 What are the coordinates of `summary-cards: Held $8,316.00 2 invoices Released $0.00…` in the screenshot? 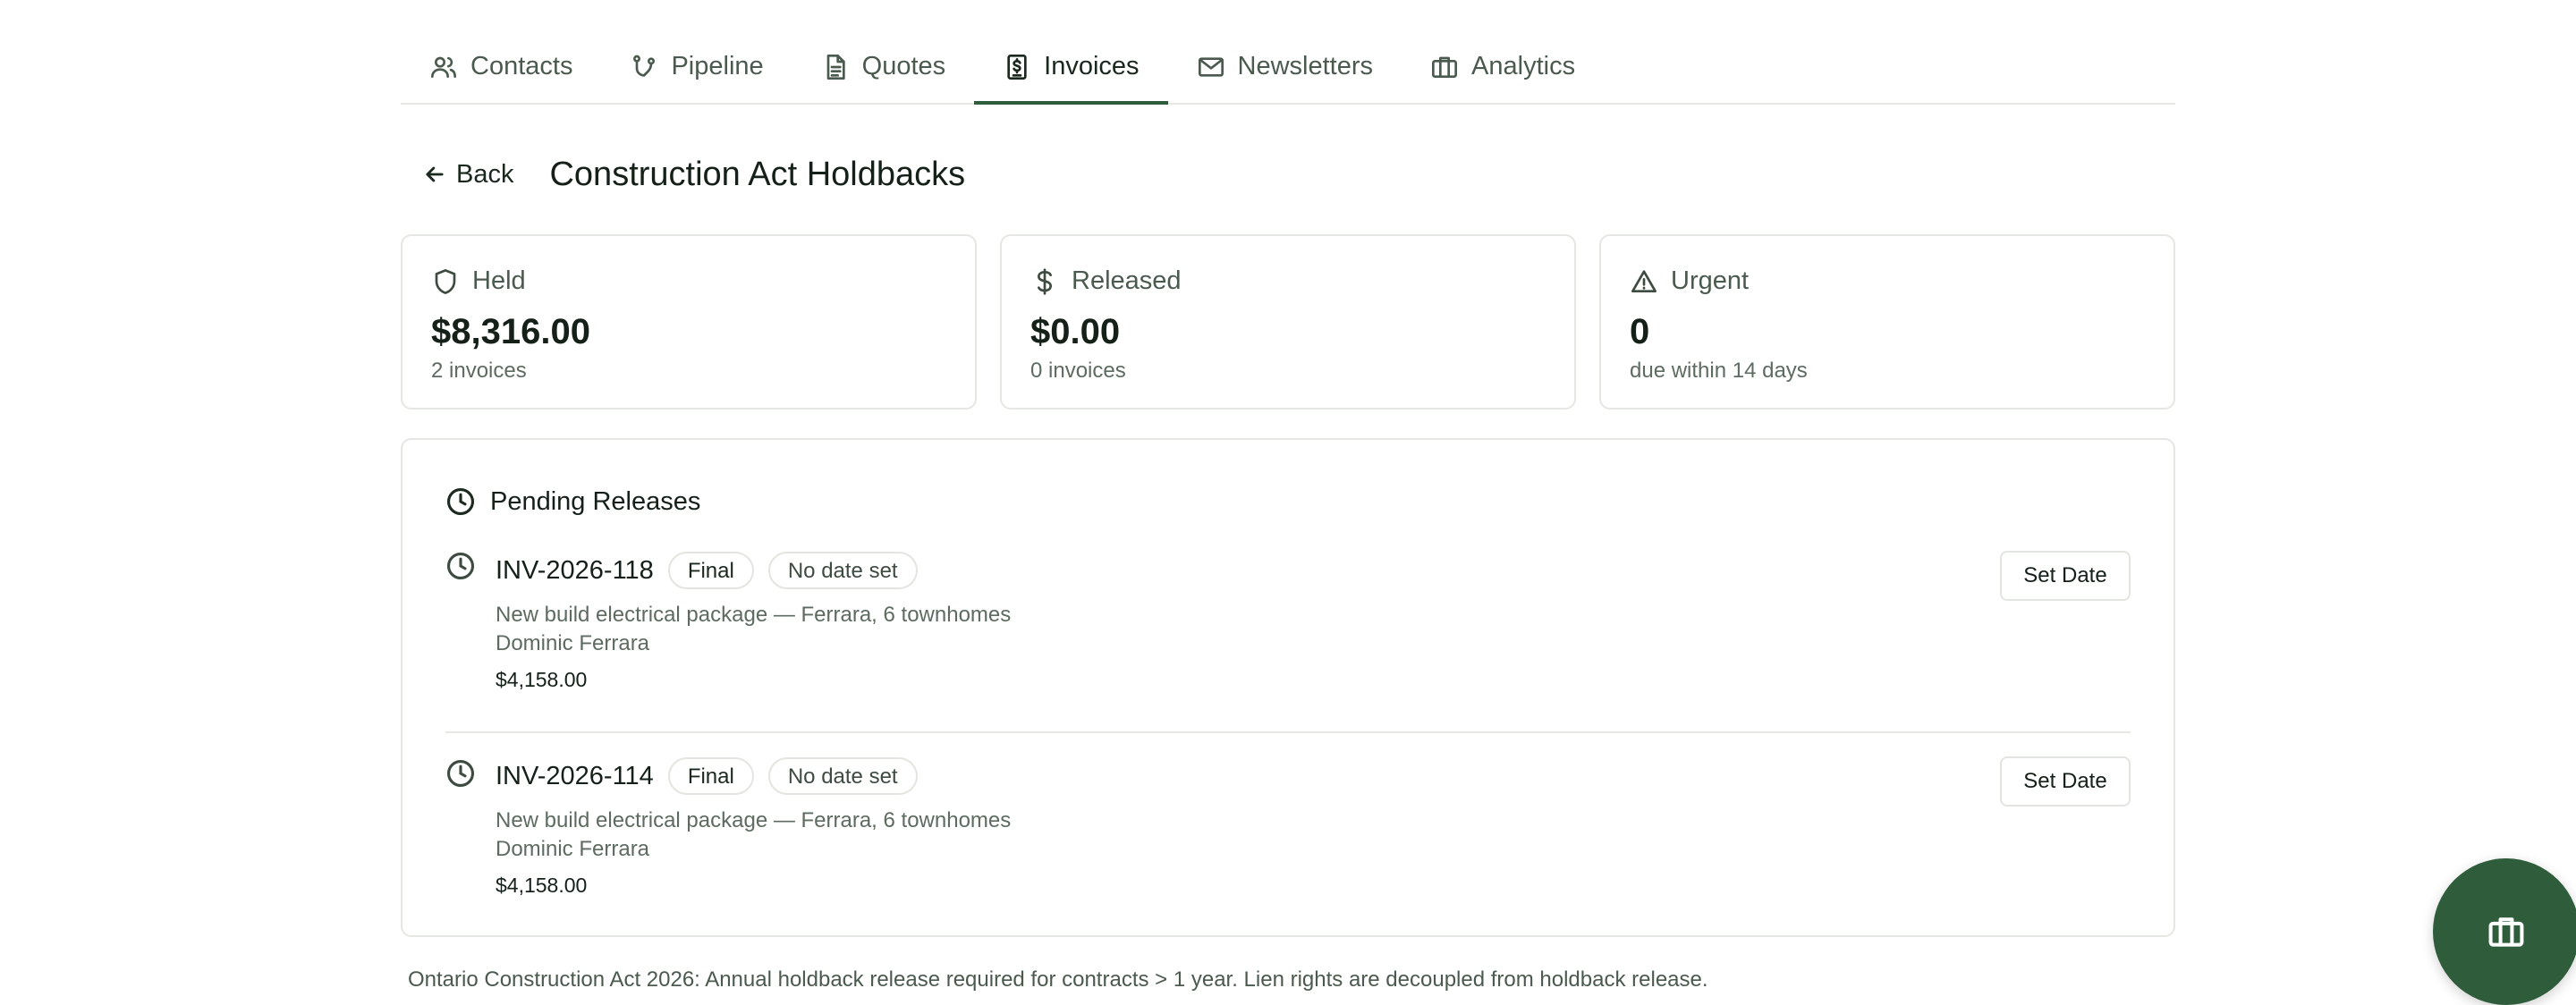 It's located at (1288, 322).